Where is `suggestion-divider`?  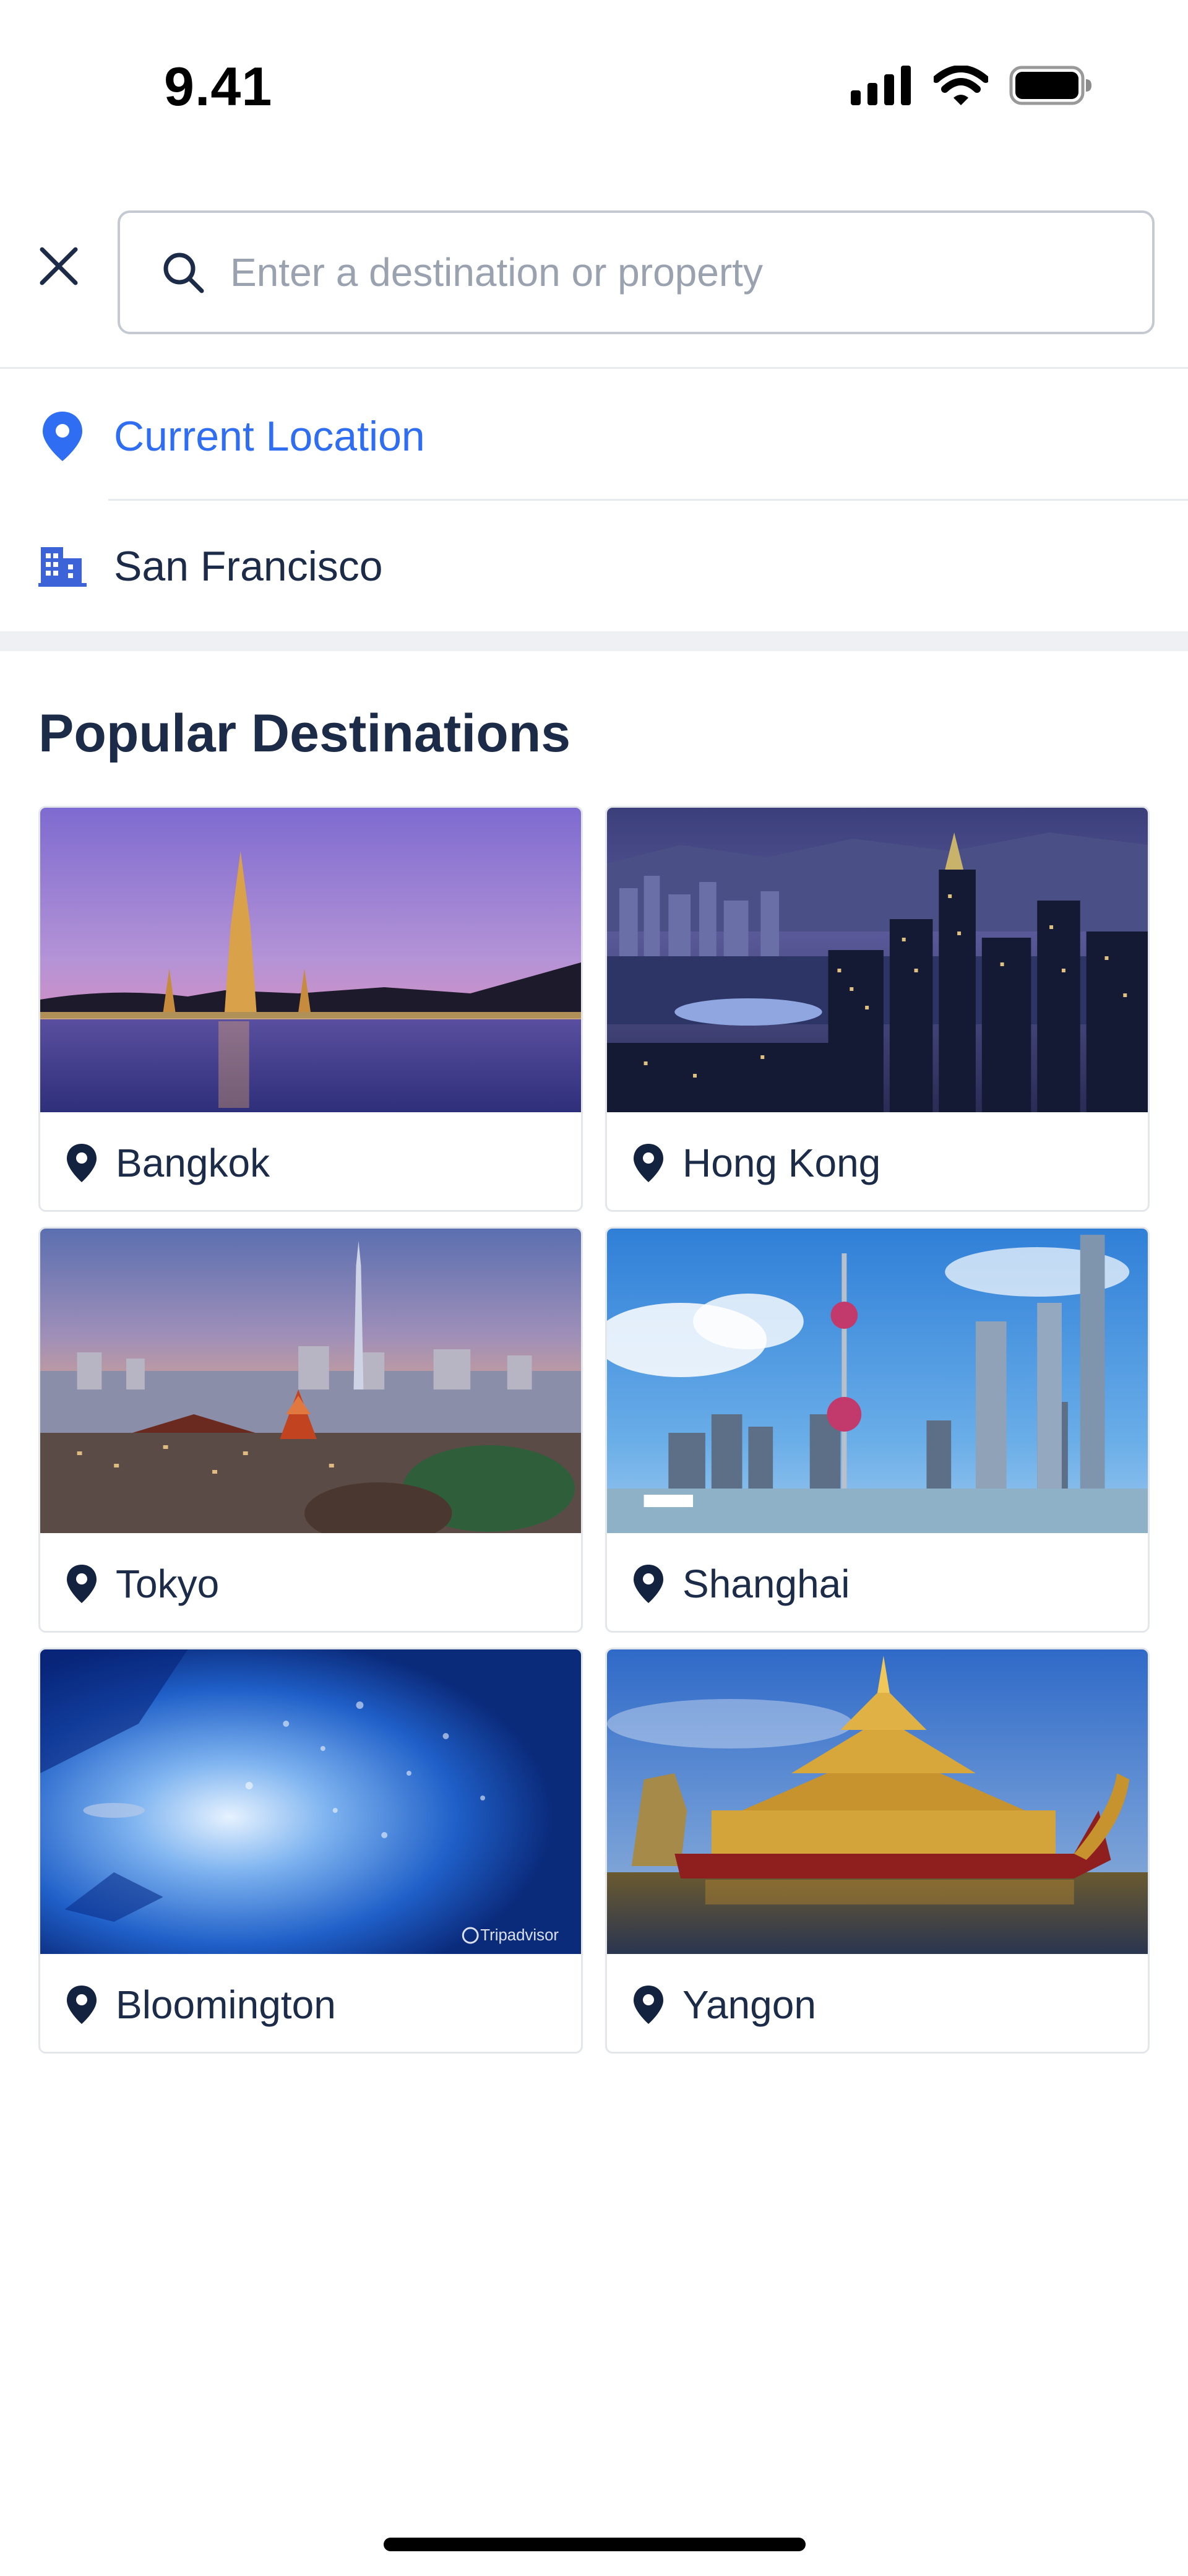
suggestion-divider is located at coordinates (648, 500).